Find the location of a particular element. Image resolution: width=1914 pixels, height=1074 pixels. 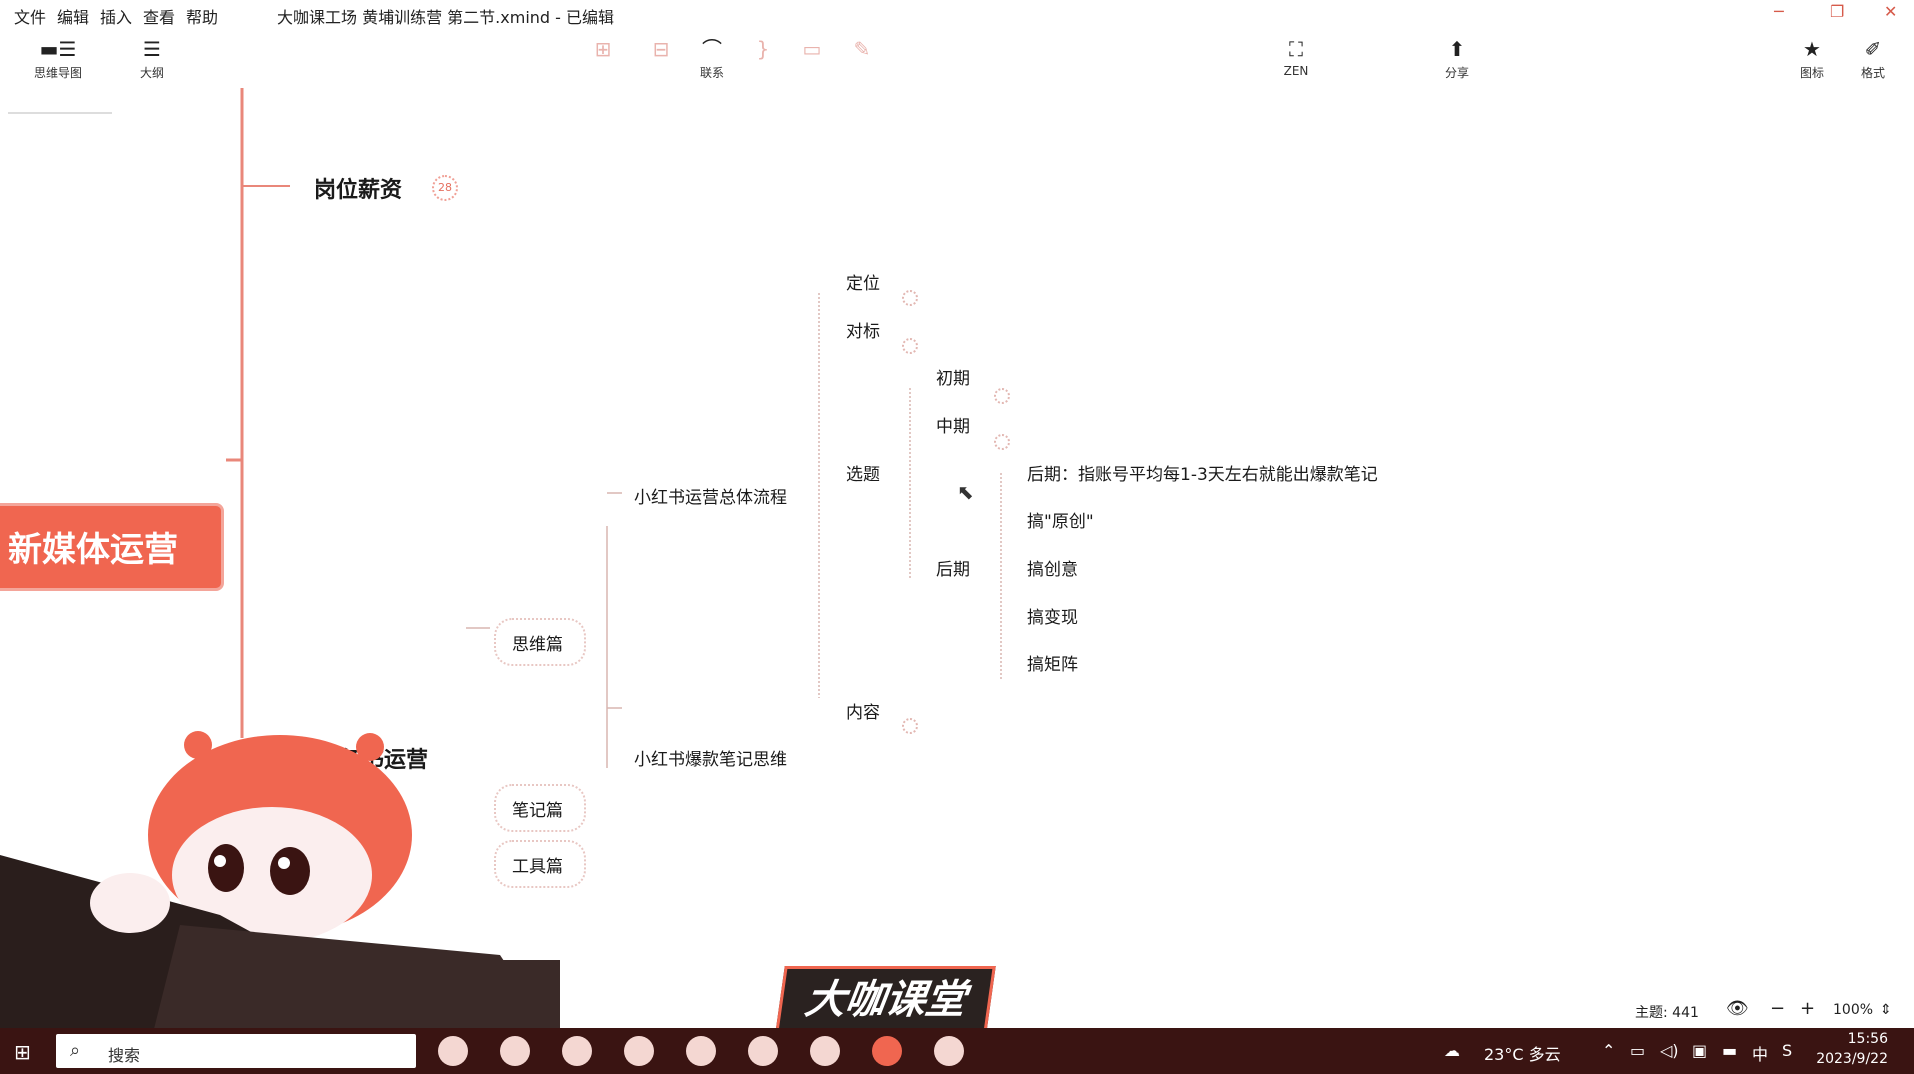

share-label: 分享 is located at coordinates (1456, 73).